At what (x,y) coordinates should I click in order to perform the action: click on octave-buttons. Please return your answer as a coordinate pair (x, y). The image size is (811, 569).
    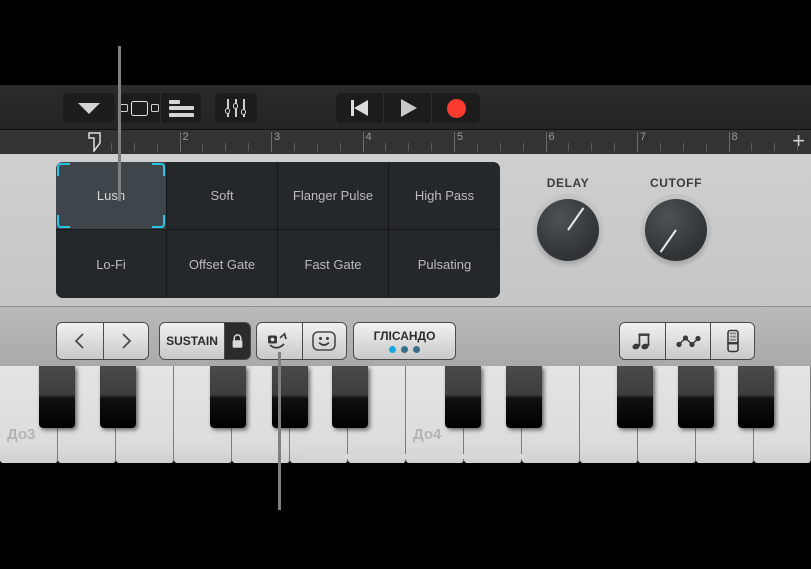
    Looking at the image, I should click on (102, 341).